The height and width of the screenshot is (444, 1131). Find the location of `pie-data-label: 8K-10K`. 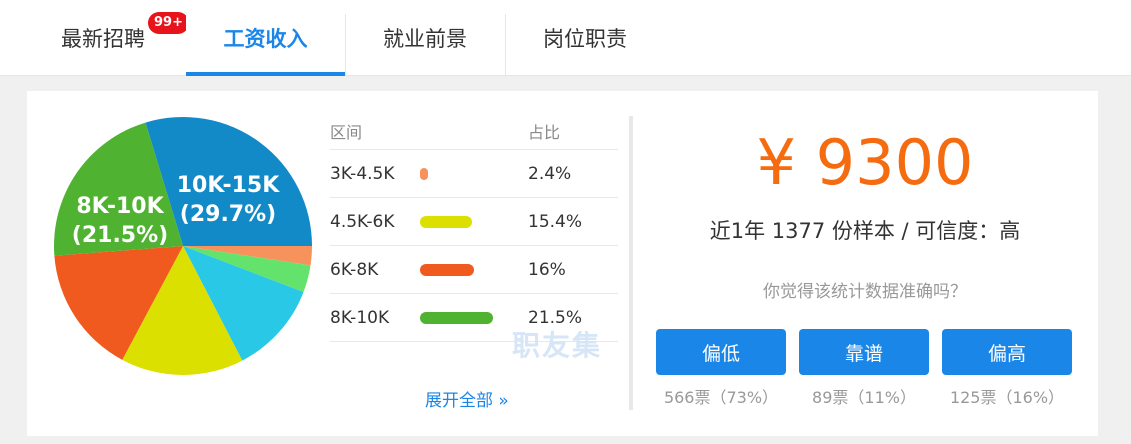

pie-data-label: 8K-10K is located at coordinates (120, 206).